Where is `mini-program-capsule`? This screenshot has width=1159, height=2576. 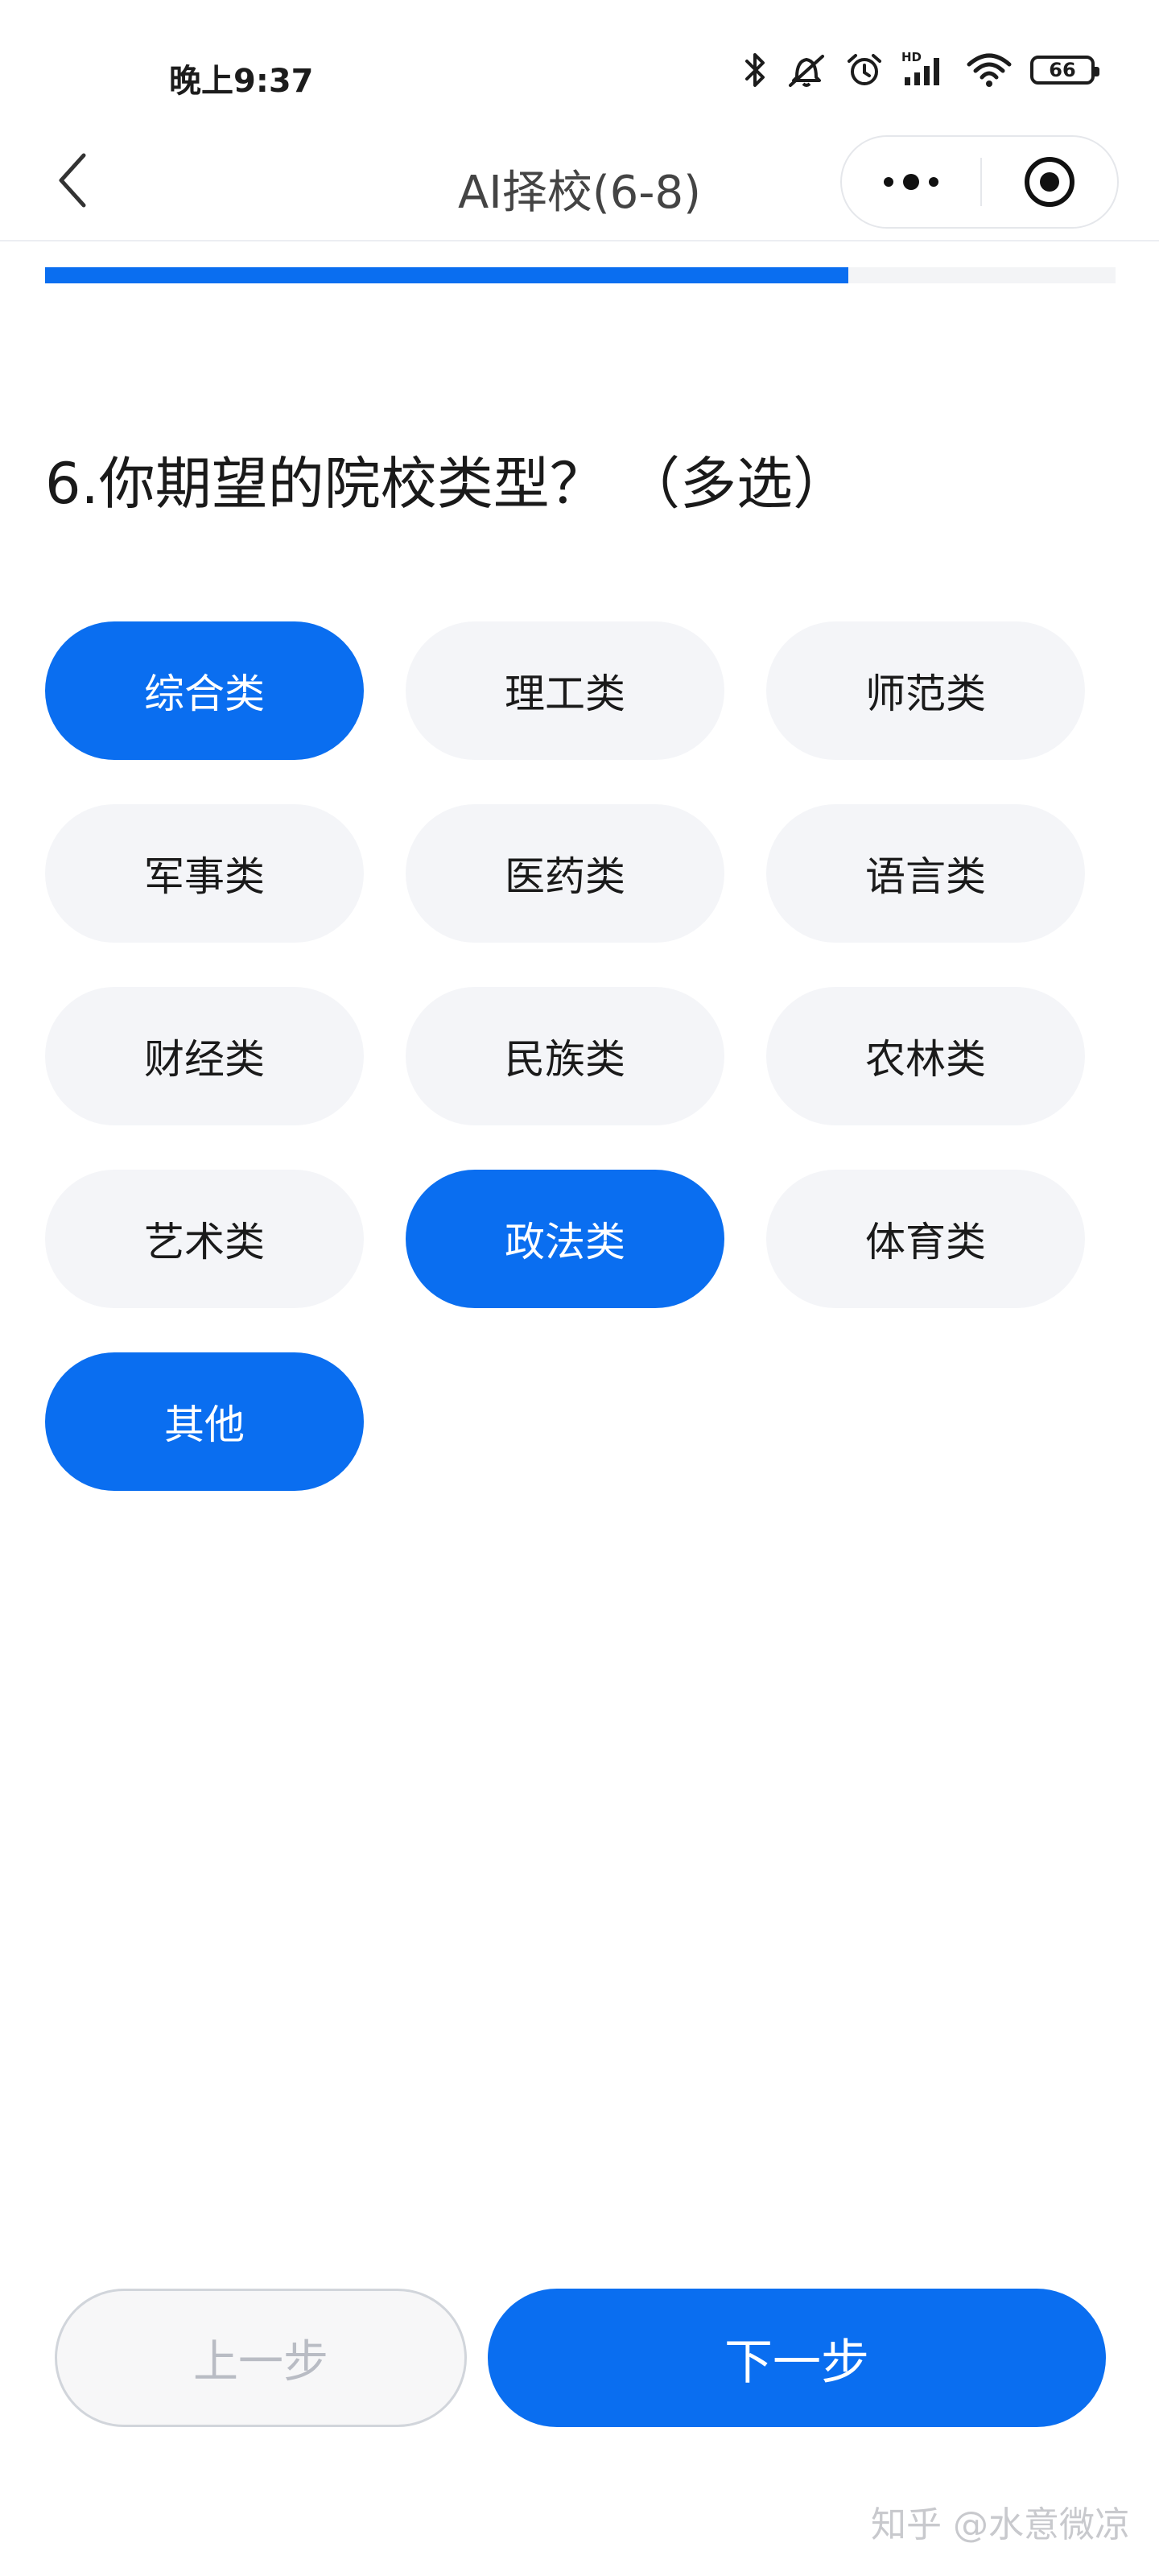
mini-program-capsule is located at coordinates (979, 182).